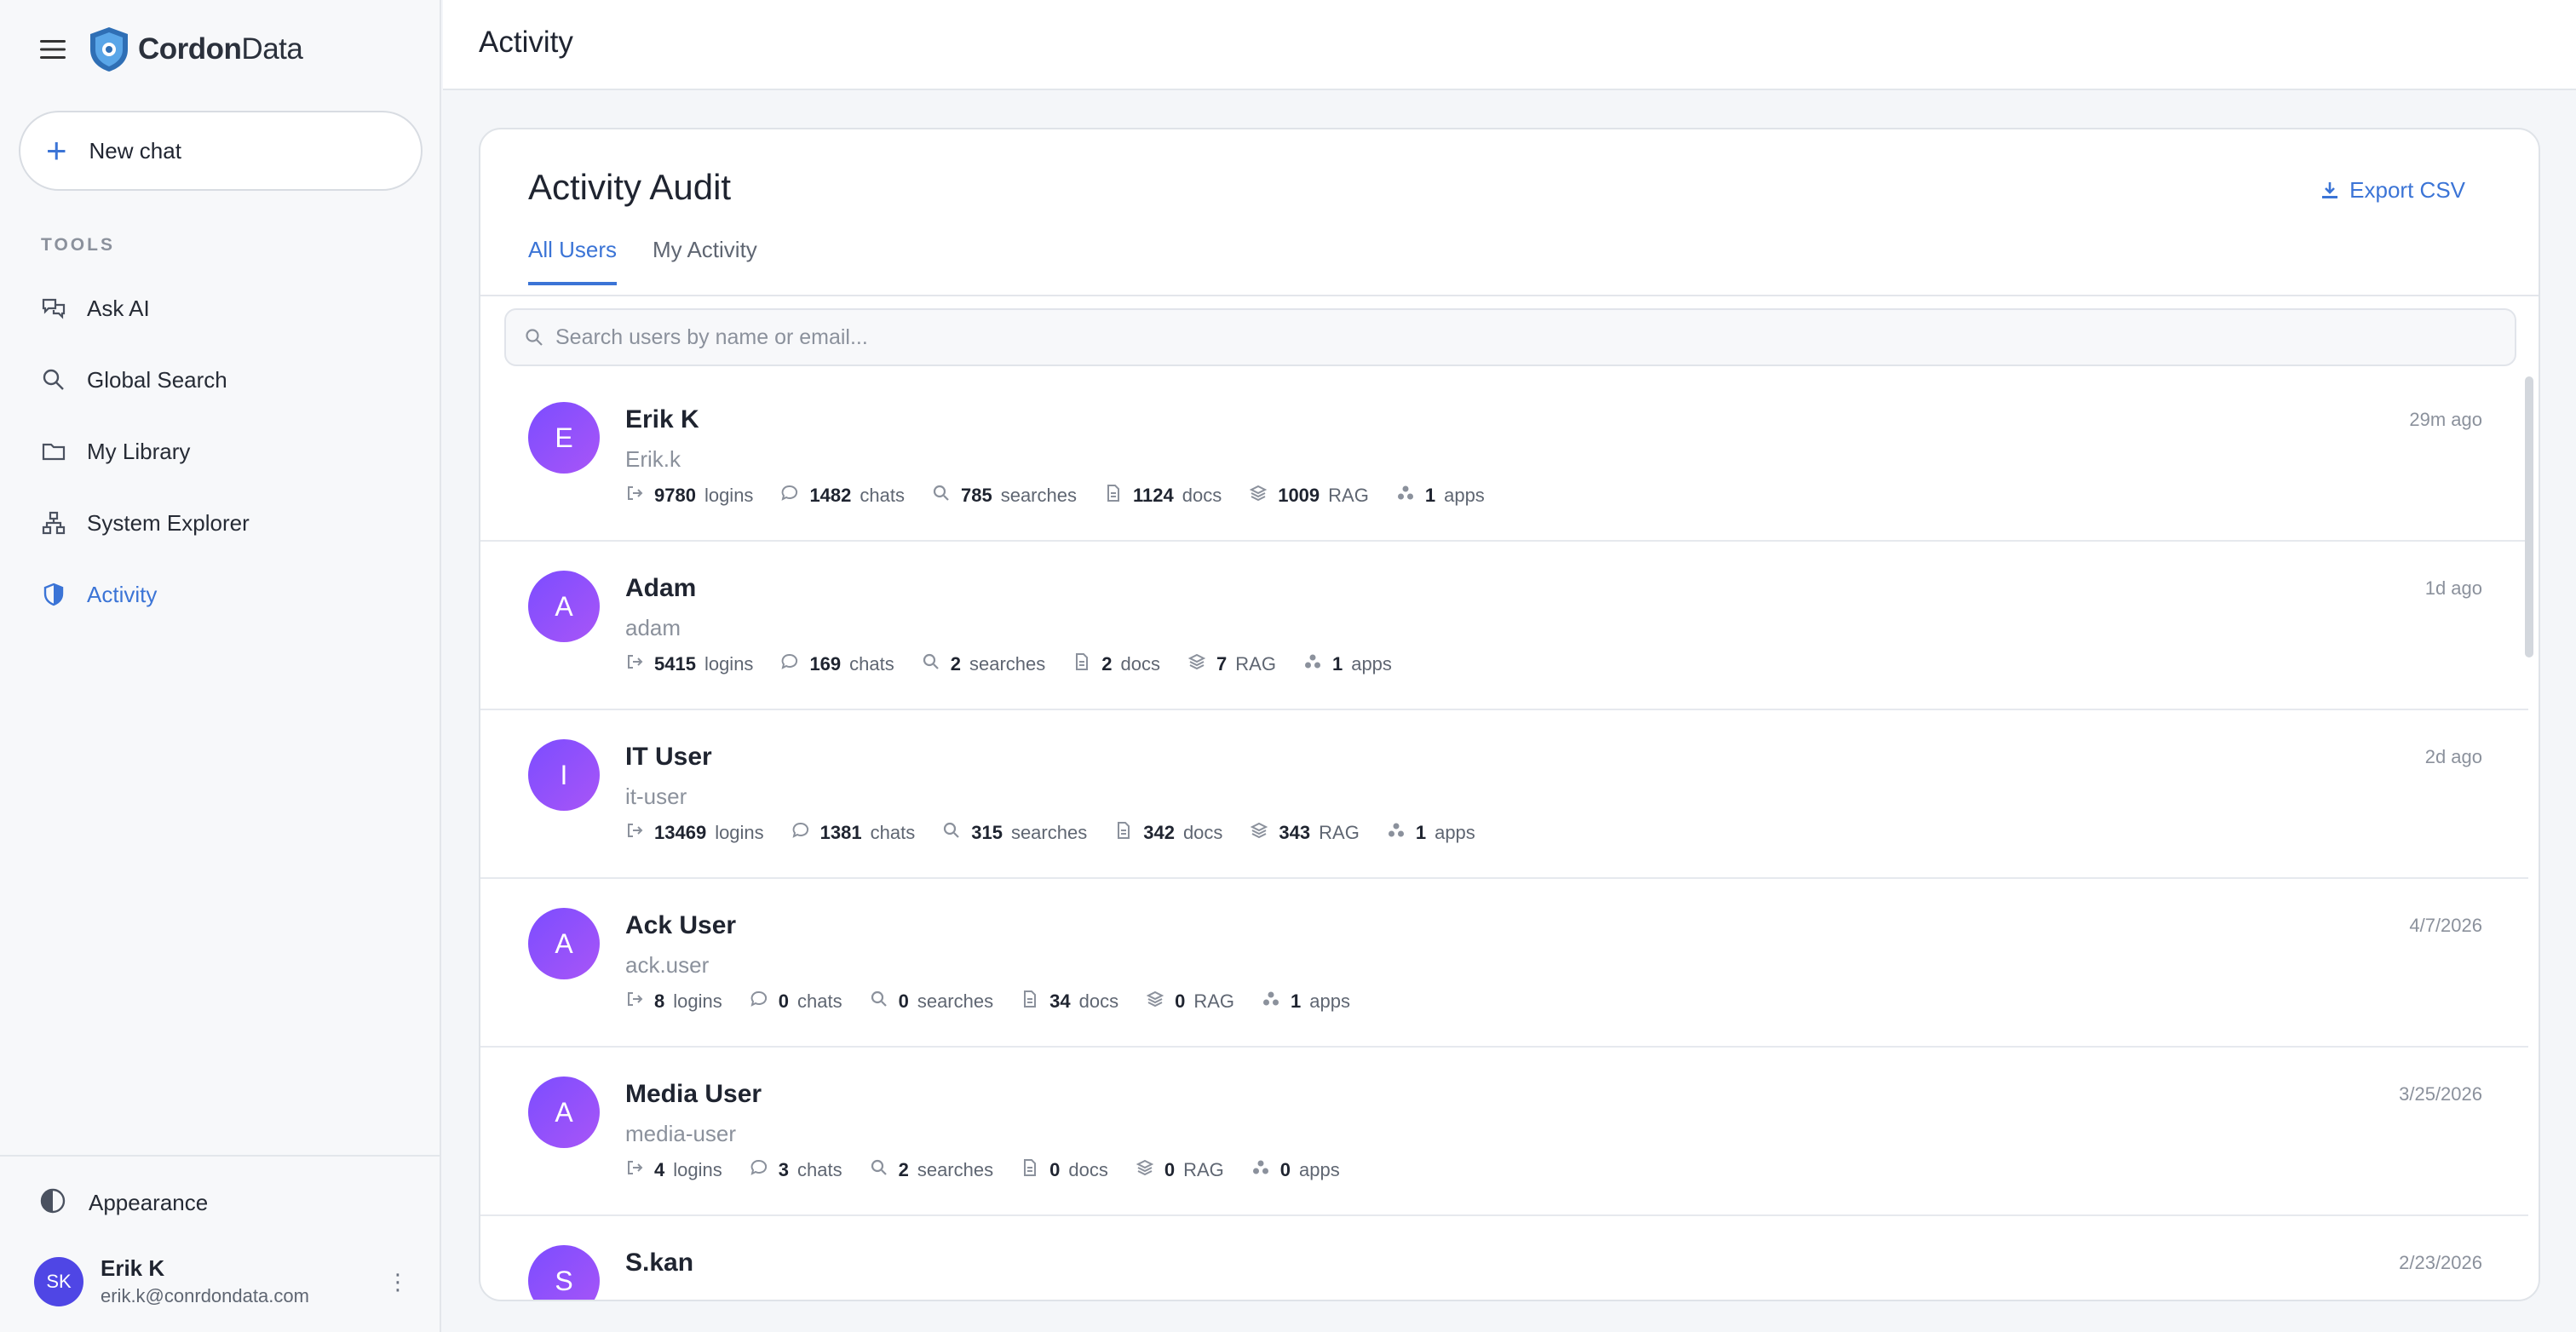  I want to click on stat-chats-value: 1482, so click(831, 495).